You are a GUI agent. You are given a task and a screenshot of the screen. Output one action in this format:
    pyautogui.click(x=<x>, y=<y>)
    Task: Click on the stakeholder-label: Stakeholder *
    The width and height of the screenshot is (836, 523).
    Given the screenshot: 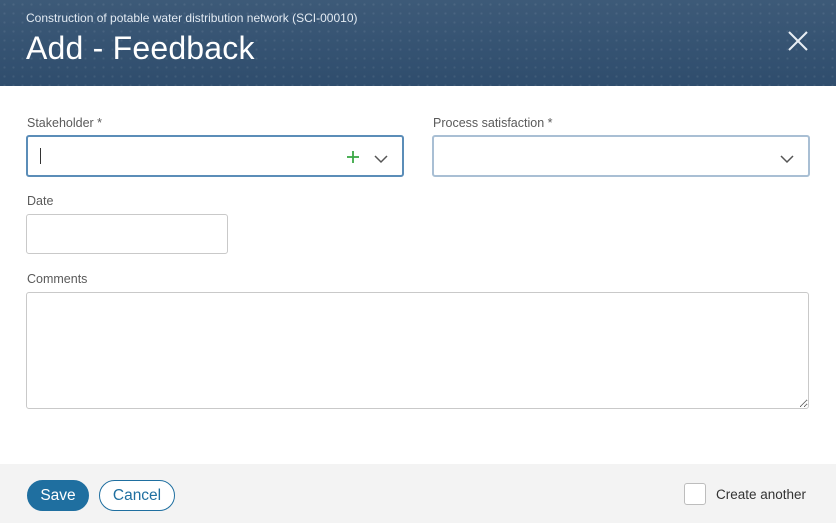 What is the action you would take?
    pyautogui.click(x=65, y=123)
    